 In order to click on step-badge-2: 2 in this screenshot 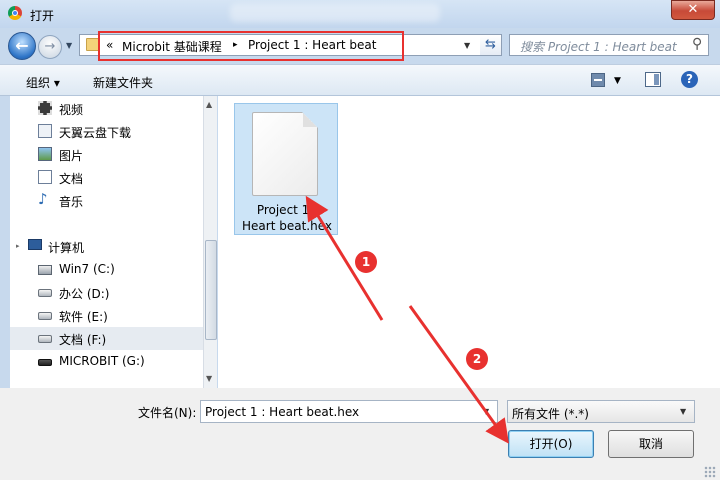, I will do `click(477, 359)`.